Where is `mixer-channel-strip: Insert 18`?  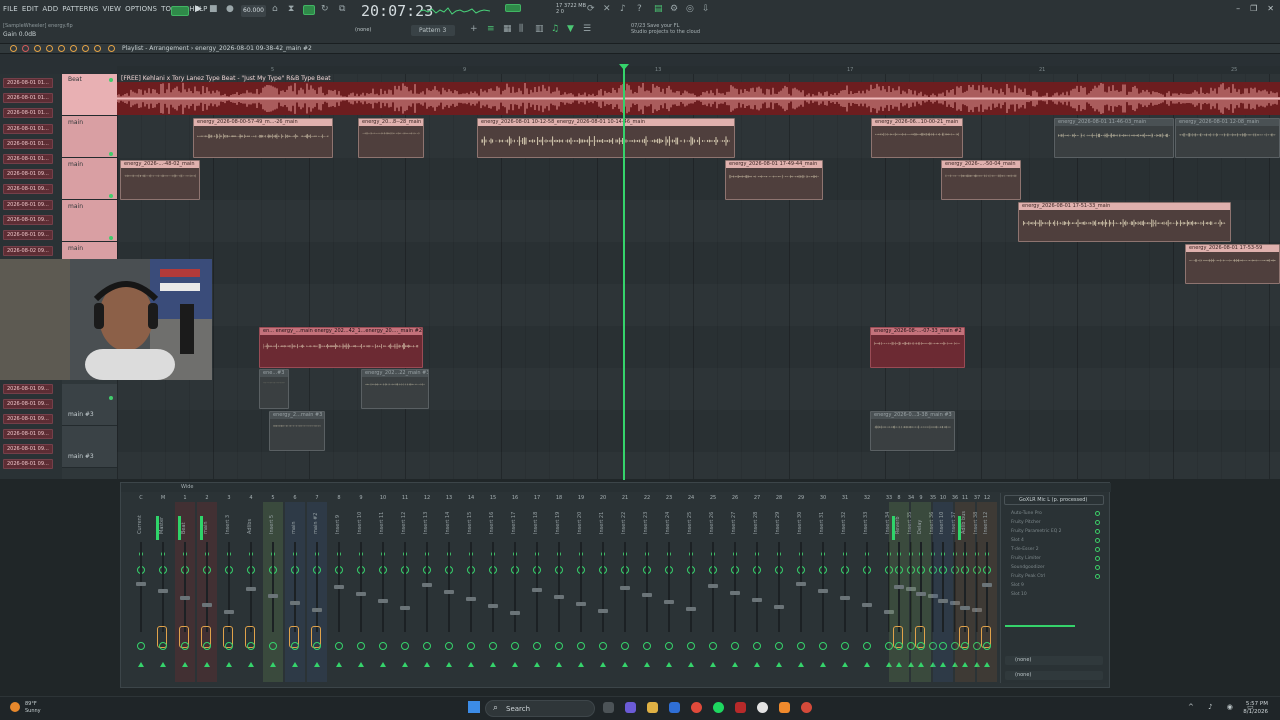 mixer-channel-strip: Insert 18 is located at coordinates (537, 592).